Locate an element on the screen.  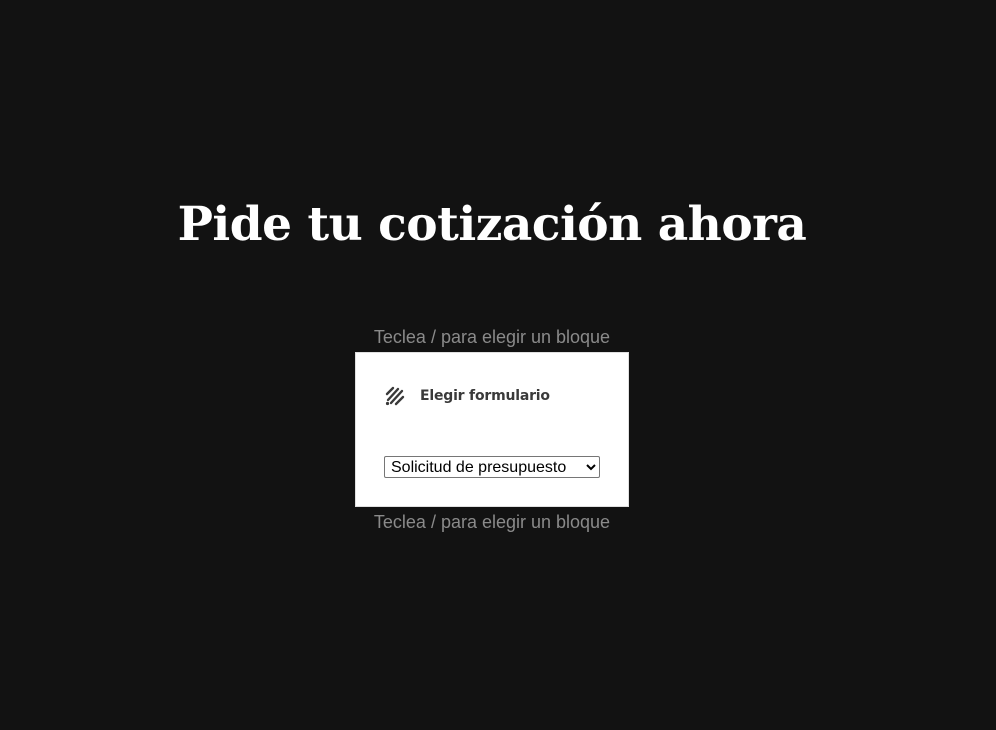
block-placeholder-top: Teclea / para elegir un bloque is located at coordinates (492, 337).